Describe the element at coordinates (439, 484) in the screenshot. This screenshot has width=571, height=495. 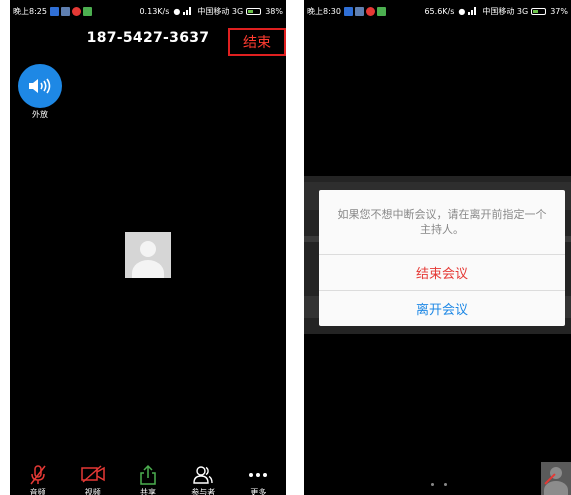
I see `page-indicator` at that location.